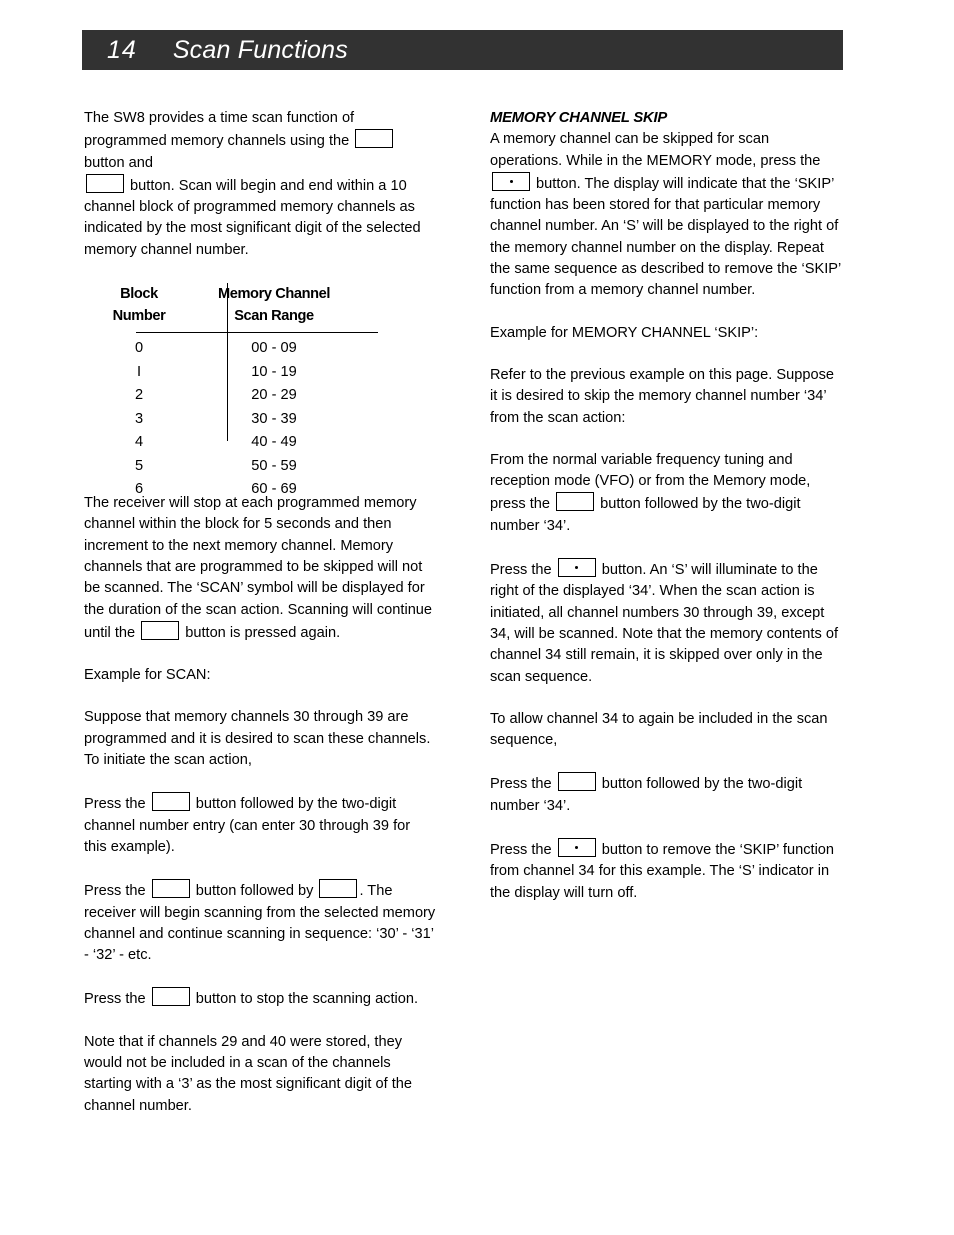  What do you see at coordinates (139, 348) in the screenshot?
I see `table-cell-block: 0` at bounding box center [139, 348].